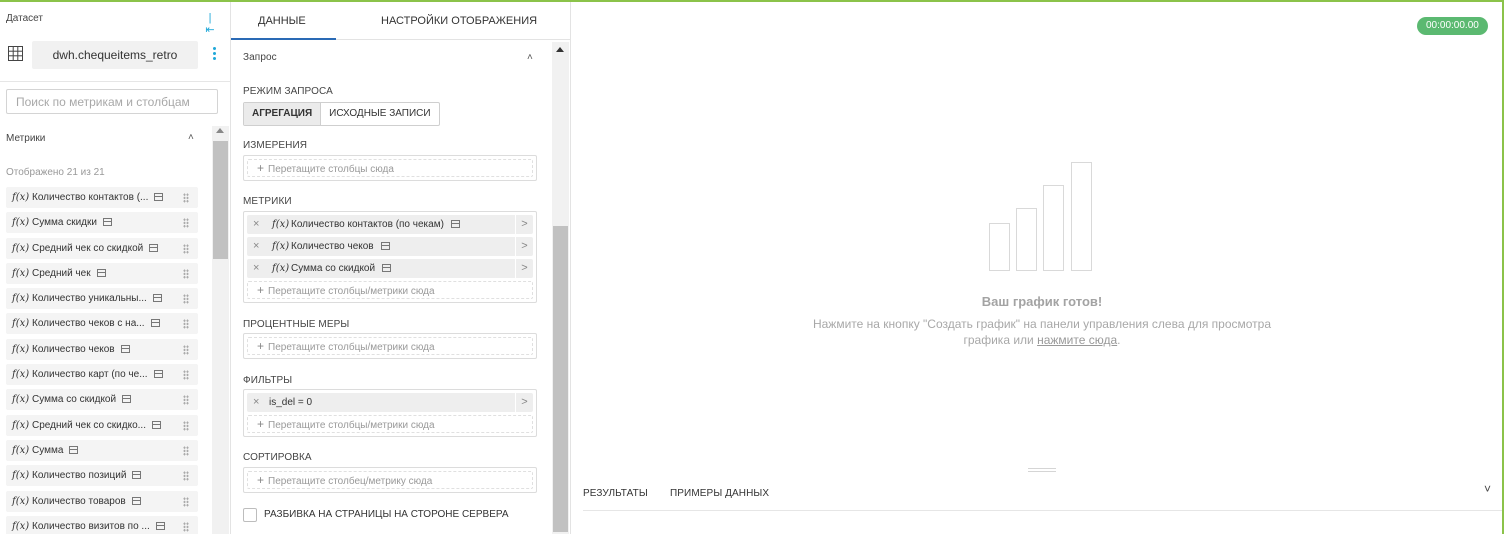 The width and height of the screenshot is (1504, 534). I want to click on dimensions-title: ИЗМЕРЕНИЯ, so click(275, 145).